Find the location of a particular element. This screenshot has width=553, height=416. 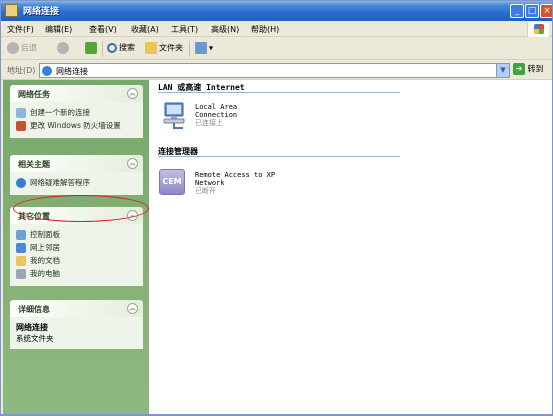

views-icon is located at coordinates (201, 48).